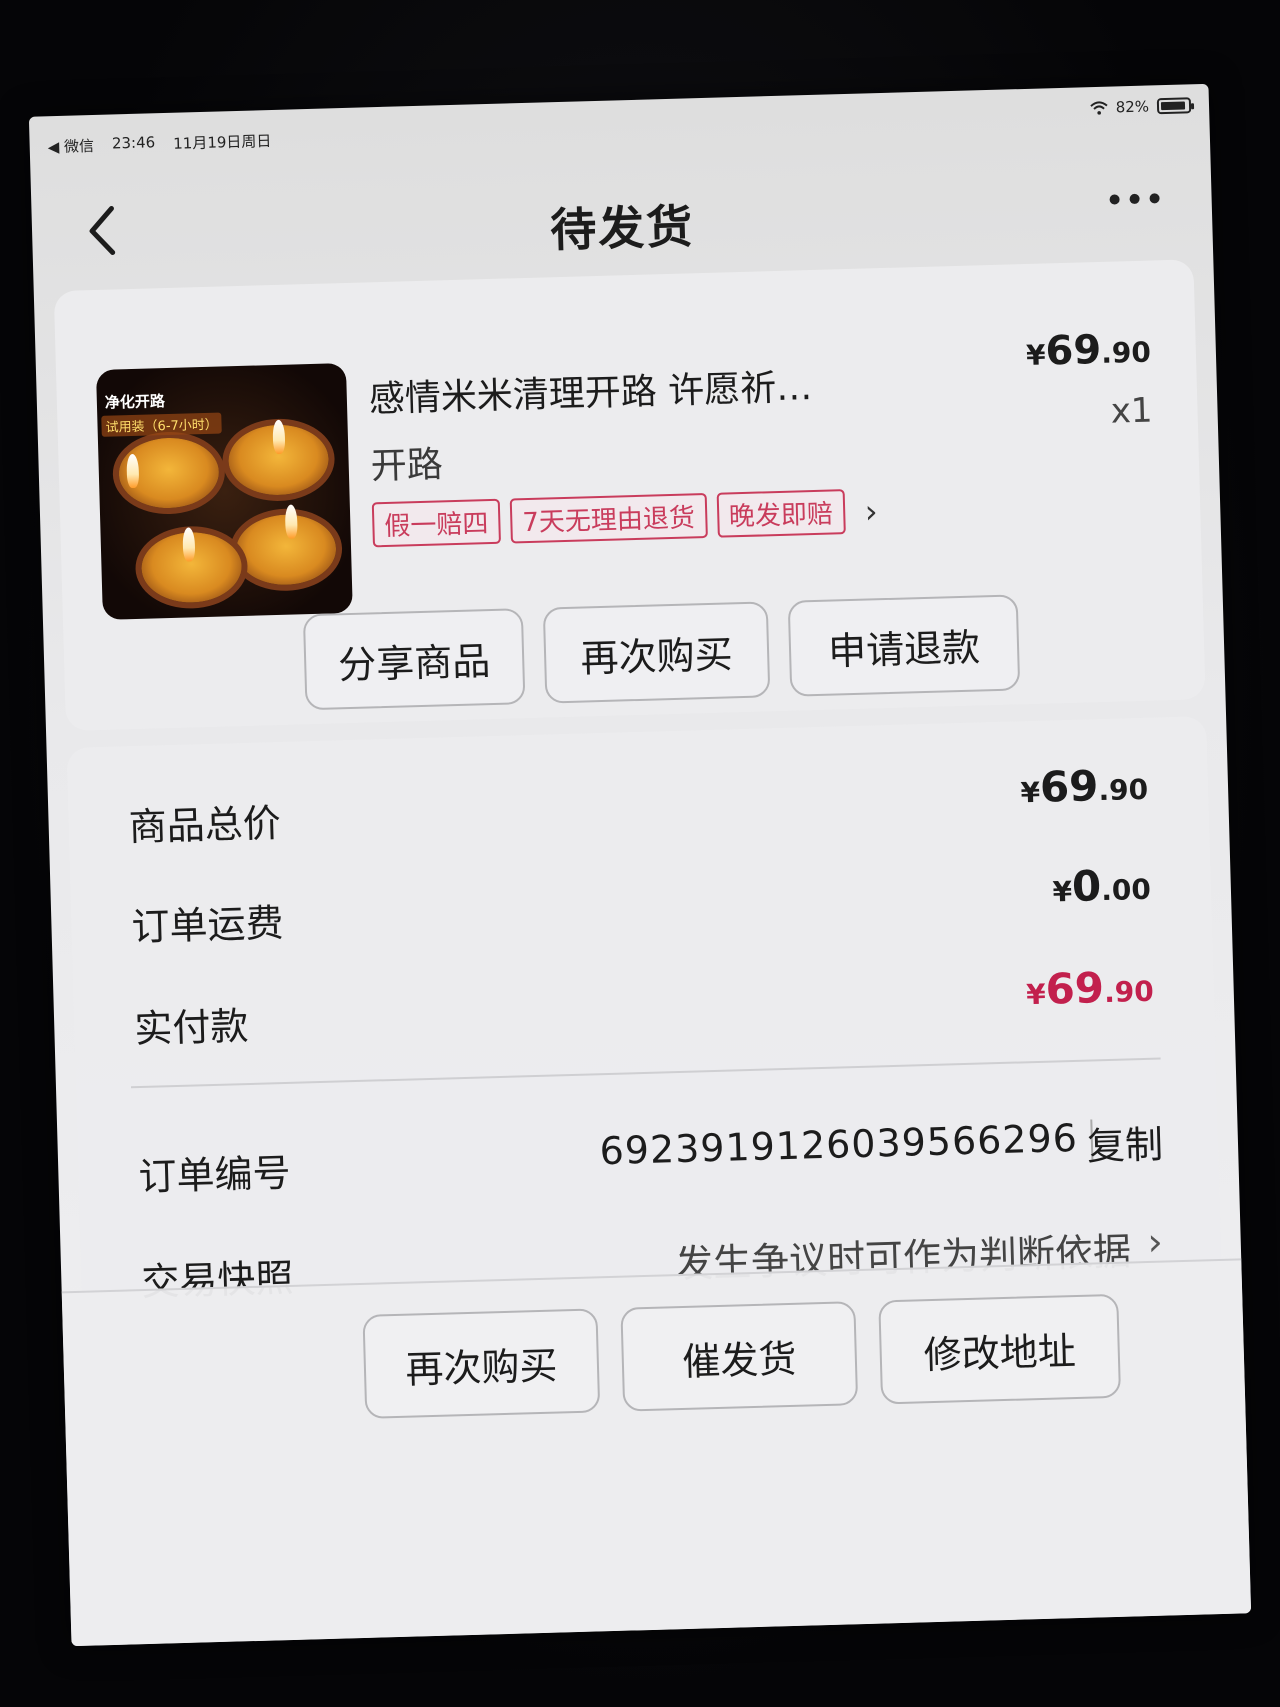  I want to click on status-date: 11月19日周日, so click(222, 142).